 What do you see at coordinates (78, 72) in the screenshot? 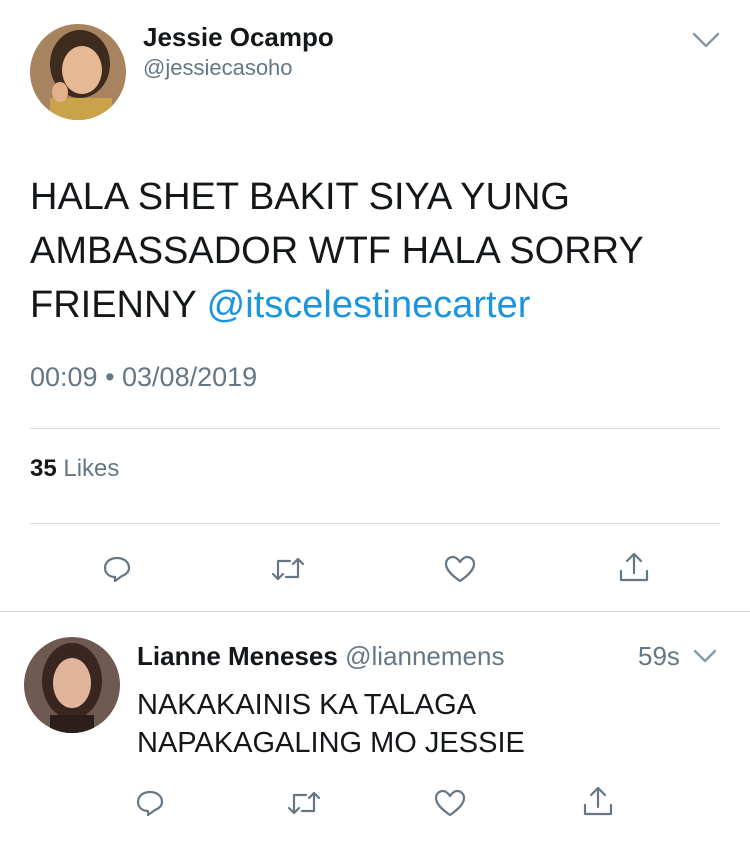
I see `author-avatar` at bounding box center [78, 72].